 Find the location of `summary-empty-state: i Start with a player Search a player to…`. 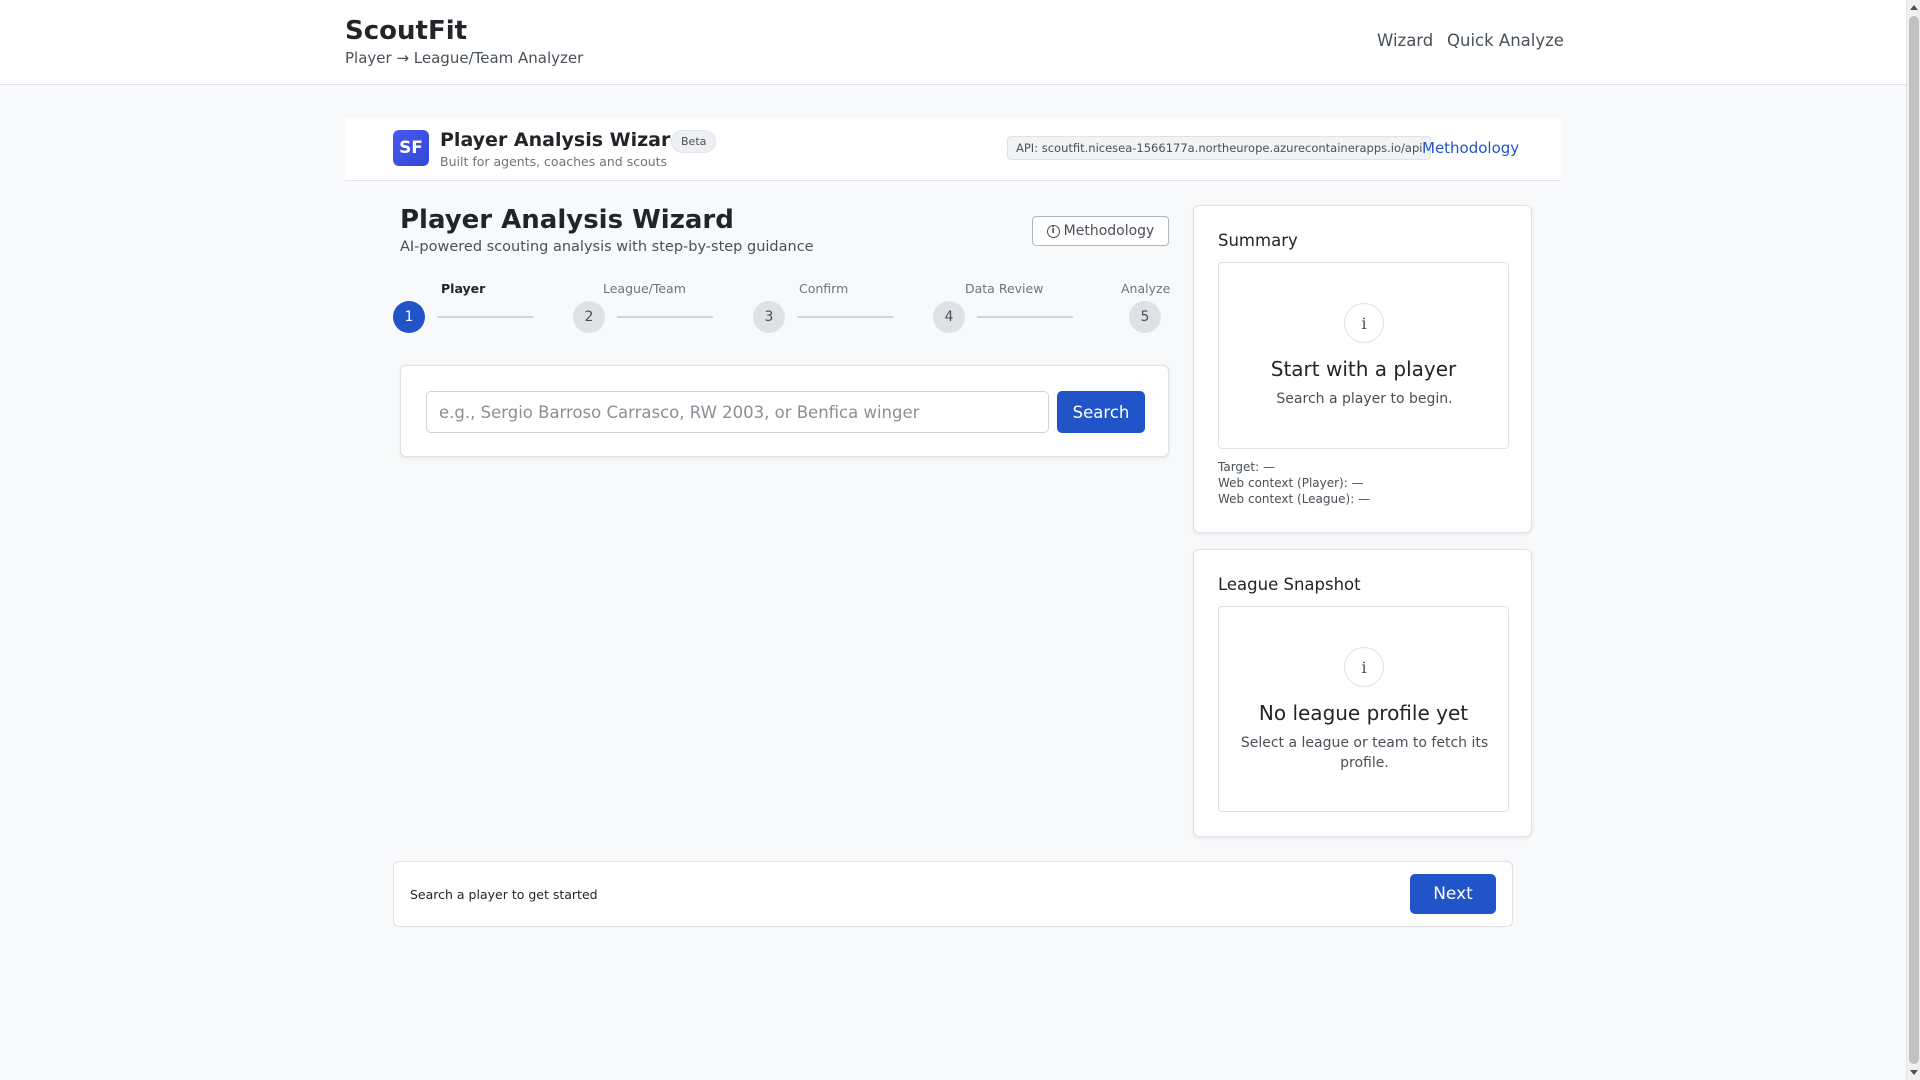

summary-empty-state: i Start with a player Search a player to… is located at coordinates (1363, 355).